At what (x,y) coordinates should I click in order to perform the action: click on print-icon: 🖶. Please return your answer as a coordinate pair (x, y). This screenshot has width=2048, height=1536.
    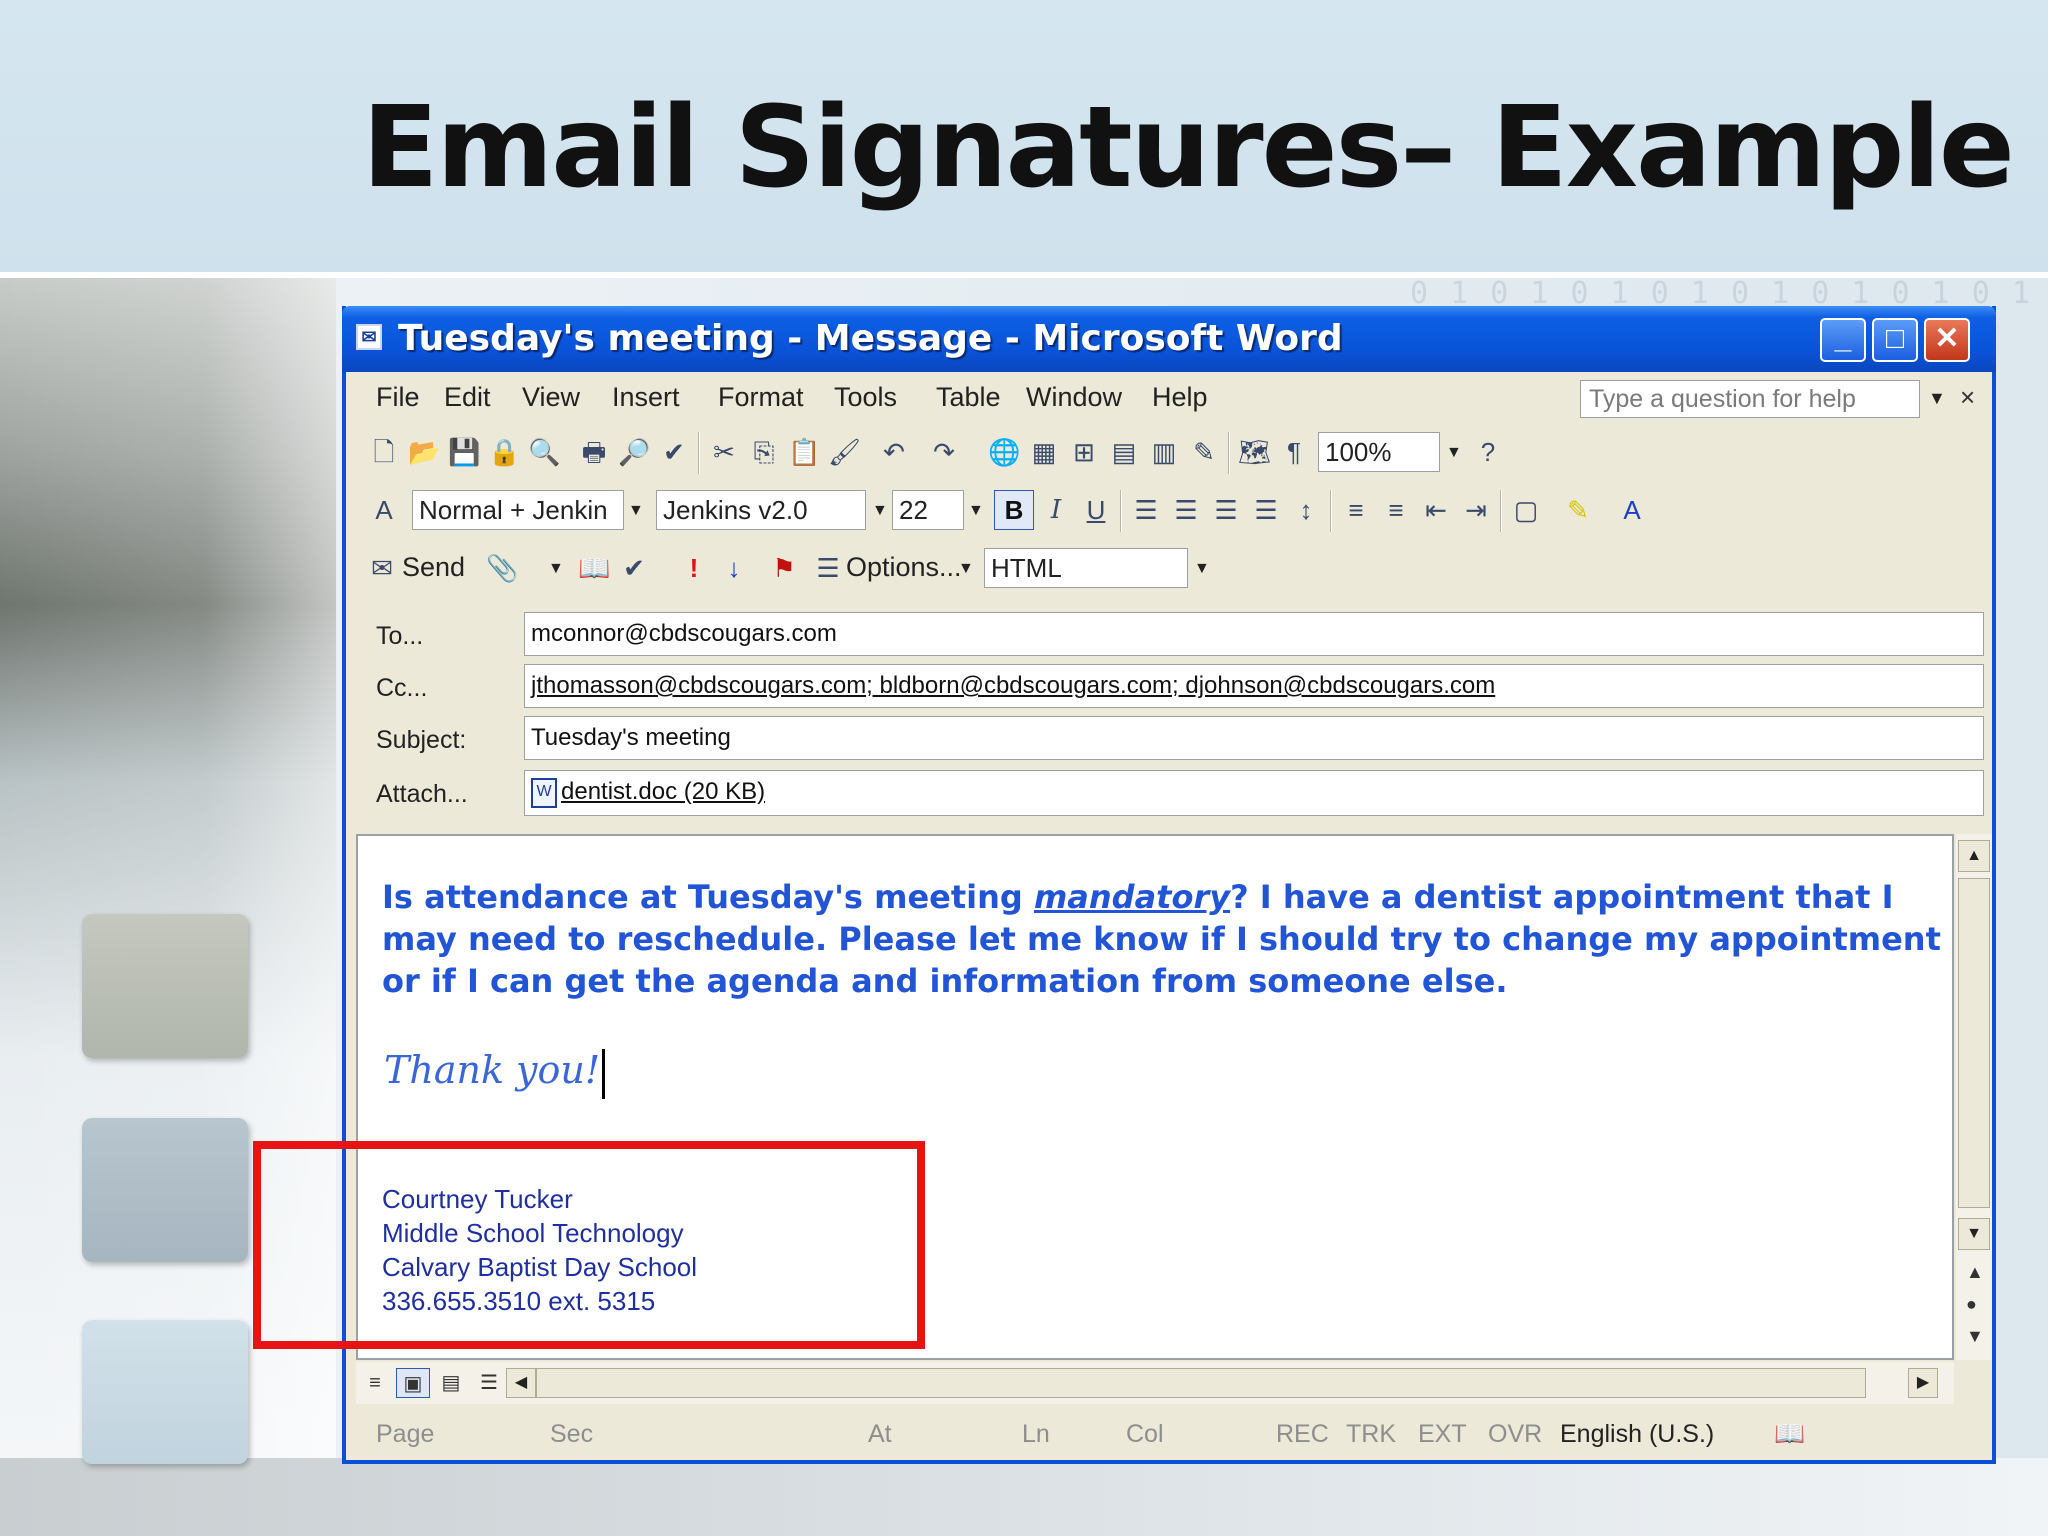
    Looking at the image, I should click on (594, 452).